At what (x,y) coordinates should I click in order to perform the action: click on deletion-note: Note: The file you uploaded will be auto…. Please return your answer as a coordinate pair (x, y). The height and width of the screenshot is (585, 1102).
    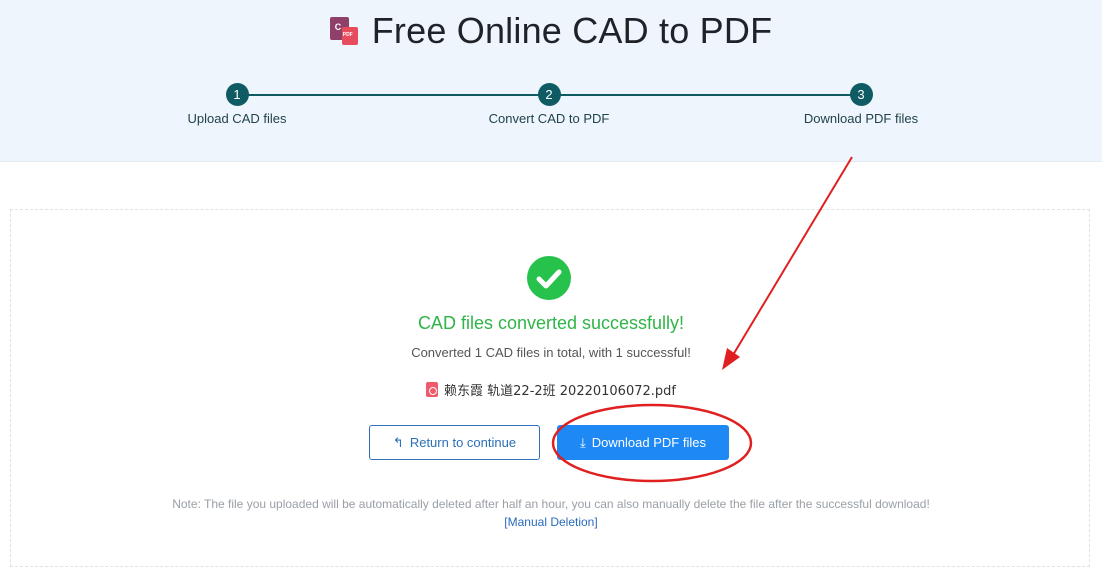
    Looking at the image, I should click on (551, 504).